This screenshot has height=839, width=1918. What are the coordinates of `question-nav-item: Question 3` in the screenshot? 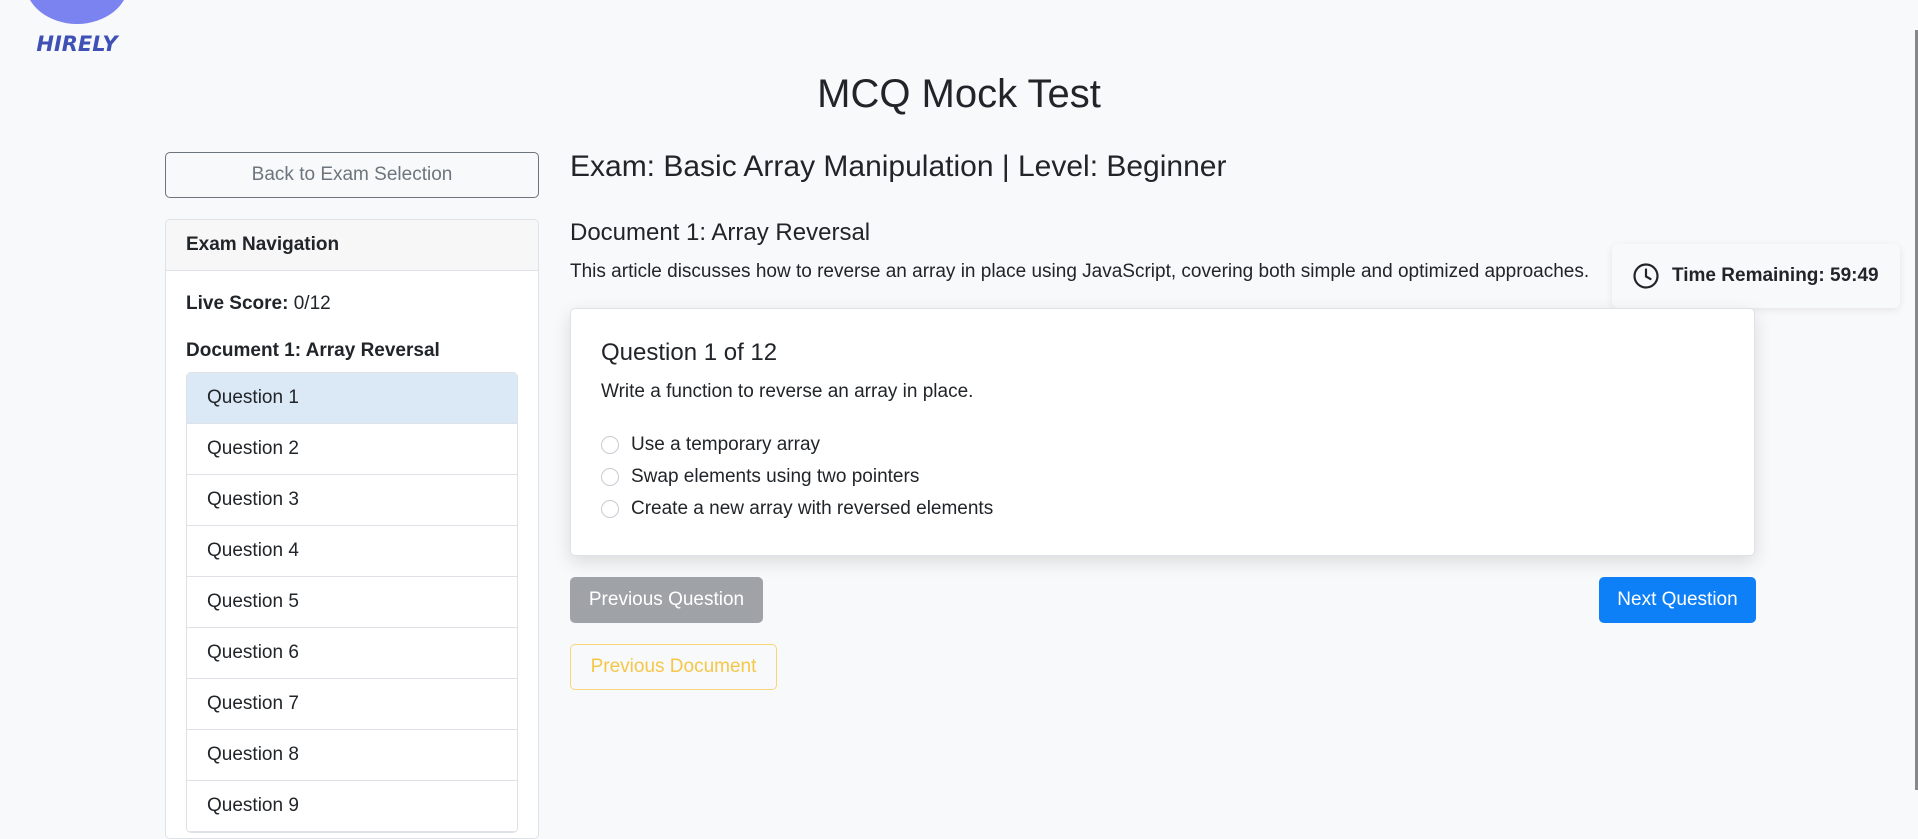 It's located at (352, 500).